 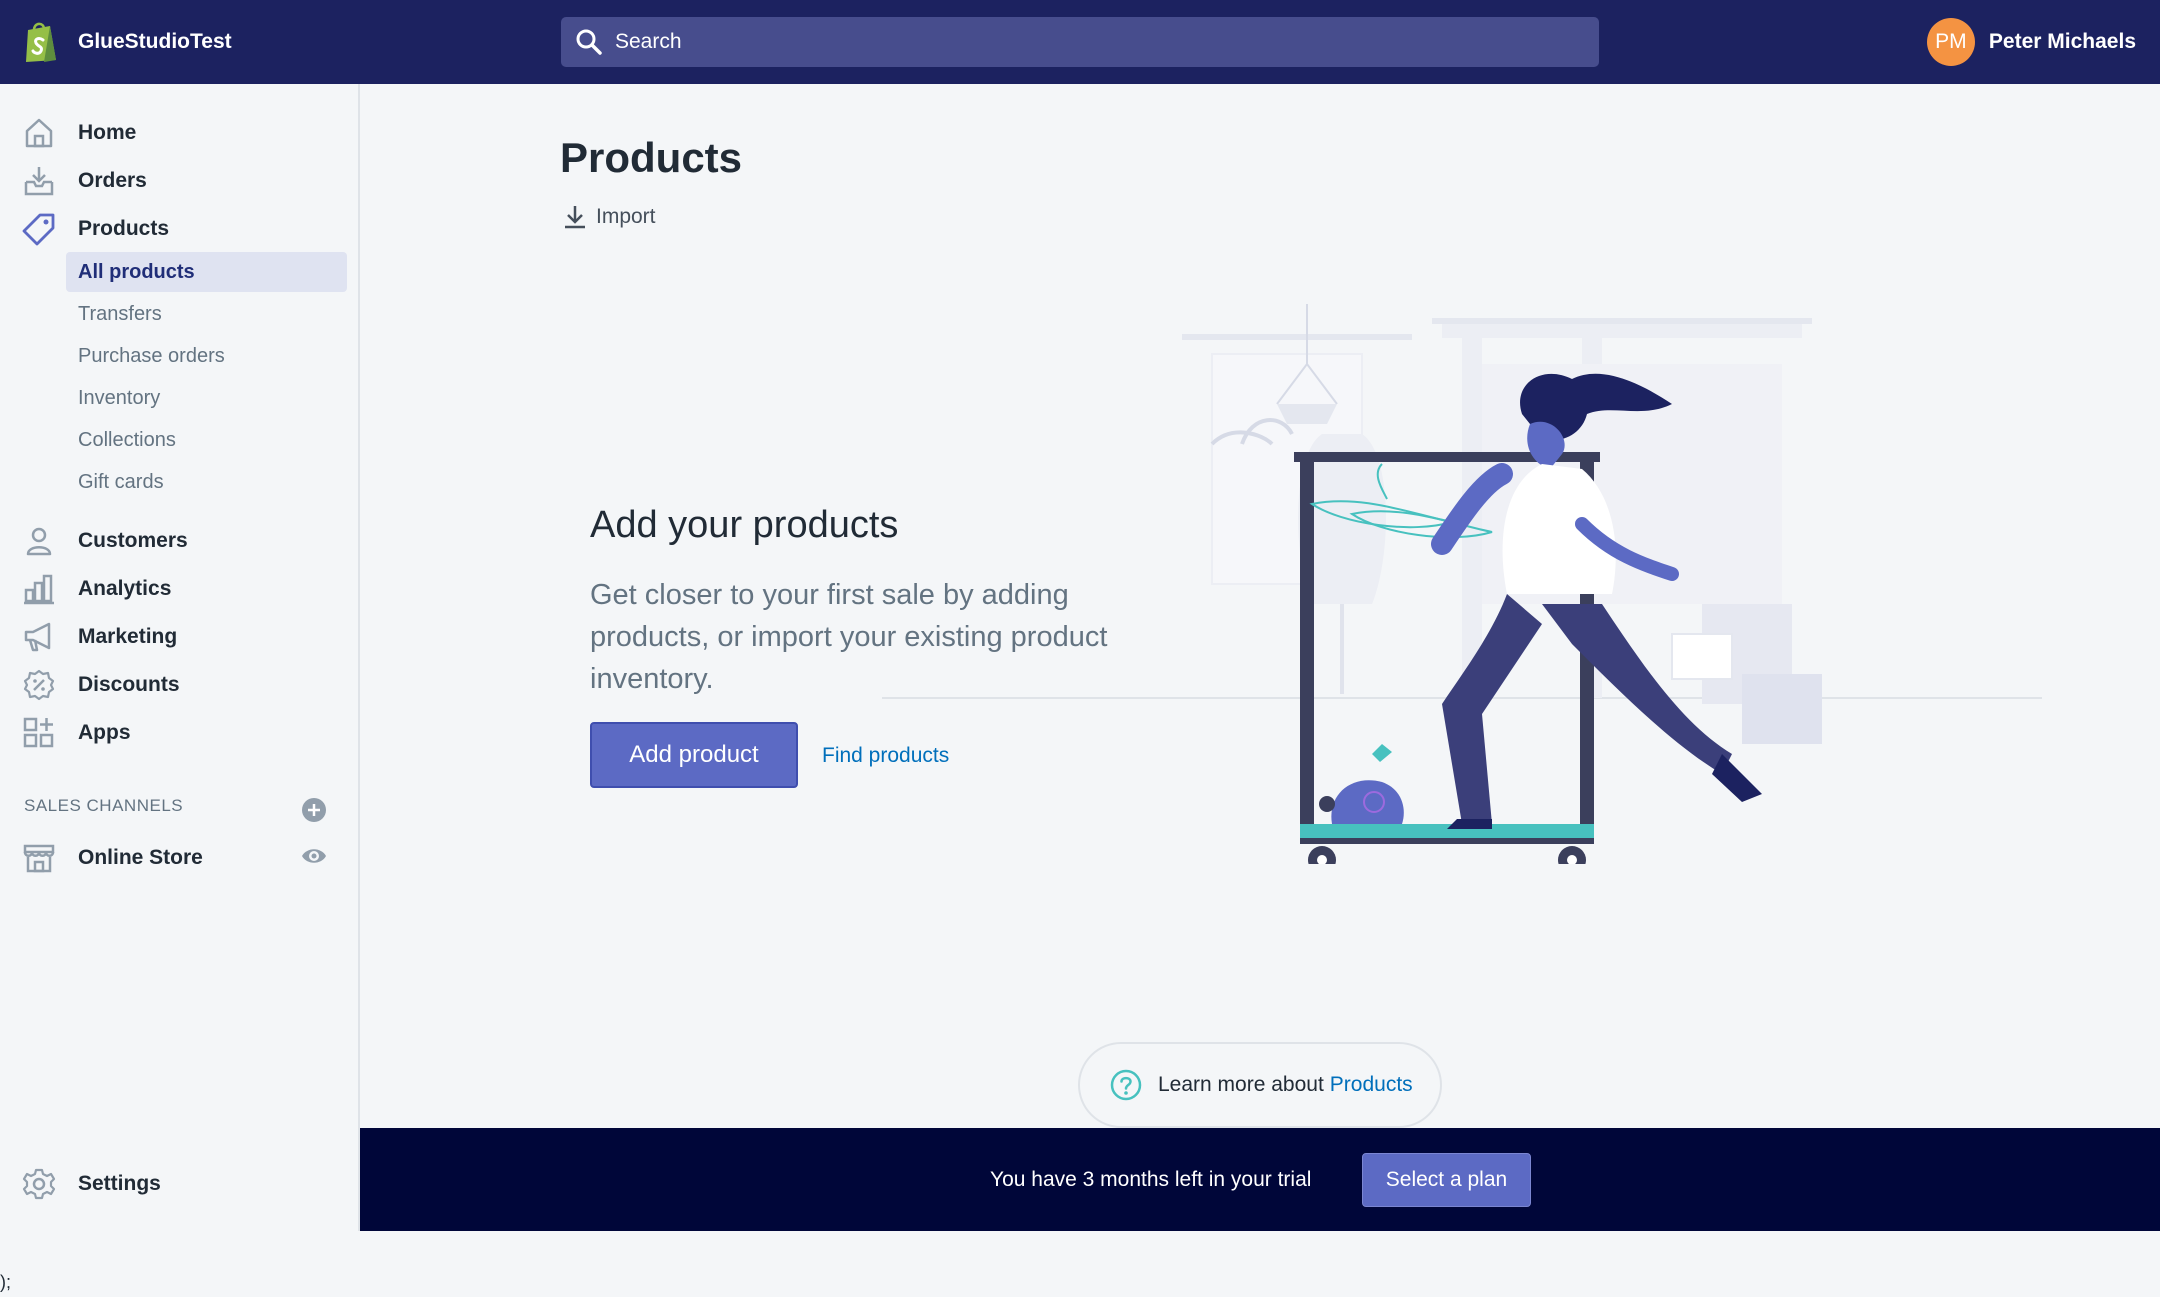 What do you see at coordinates (5, 1282) in the screenshot?
I see `stray-text: );` at bounding box center [5, 1282].